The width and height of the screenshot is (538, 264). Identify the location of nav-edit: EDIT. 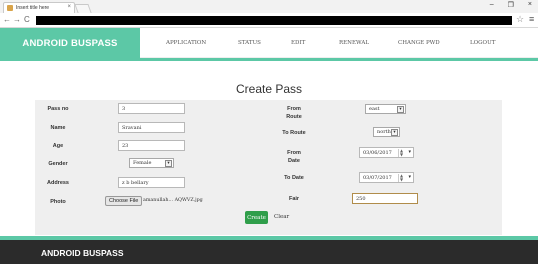
(298, 43).